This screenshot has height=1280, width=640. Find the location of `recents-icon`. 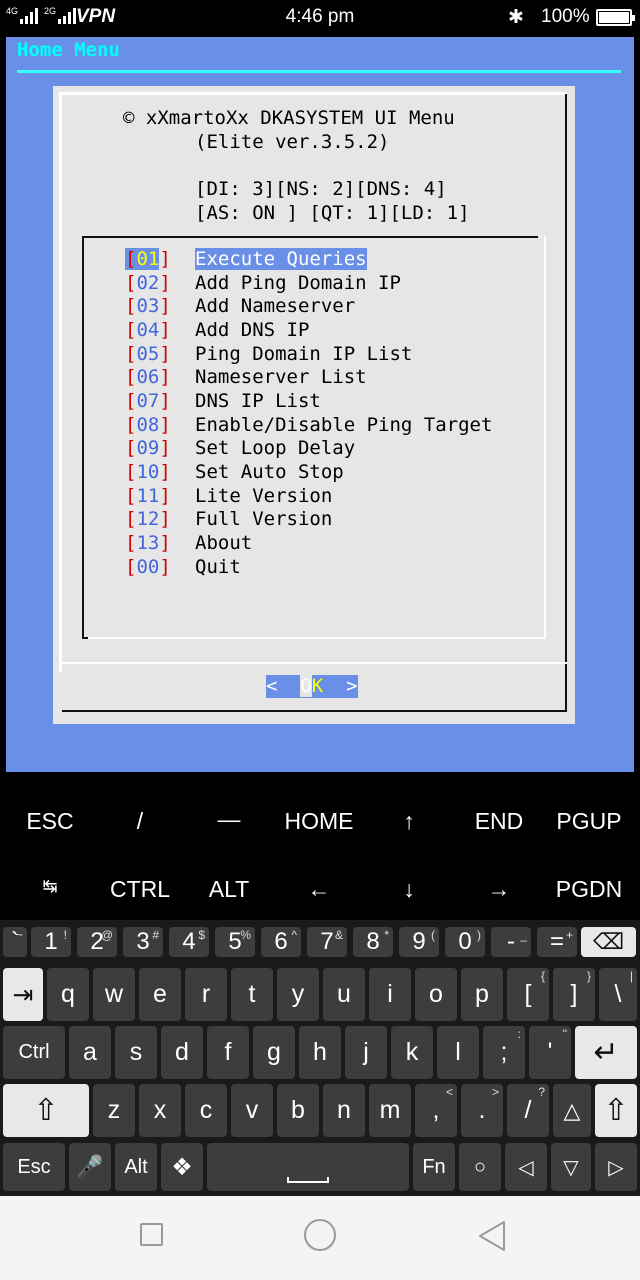

recents-icon is located at coordinates (151, 1234).